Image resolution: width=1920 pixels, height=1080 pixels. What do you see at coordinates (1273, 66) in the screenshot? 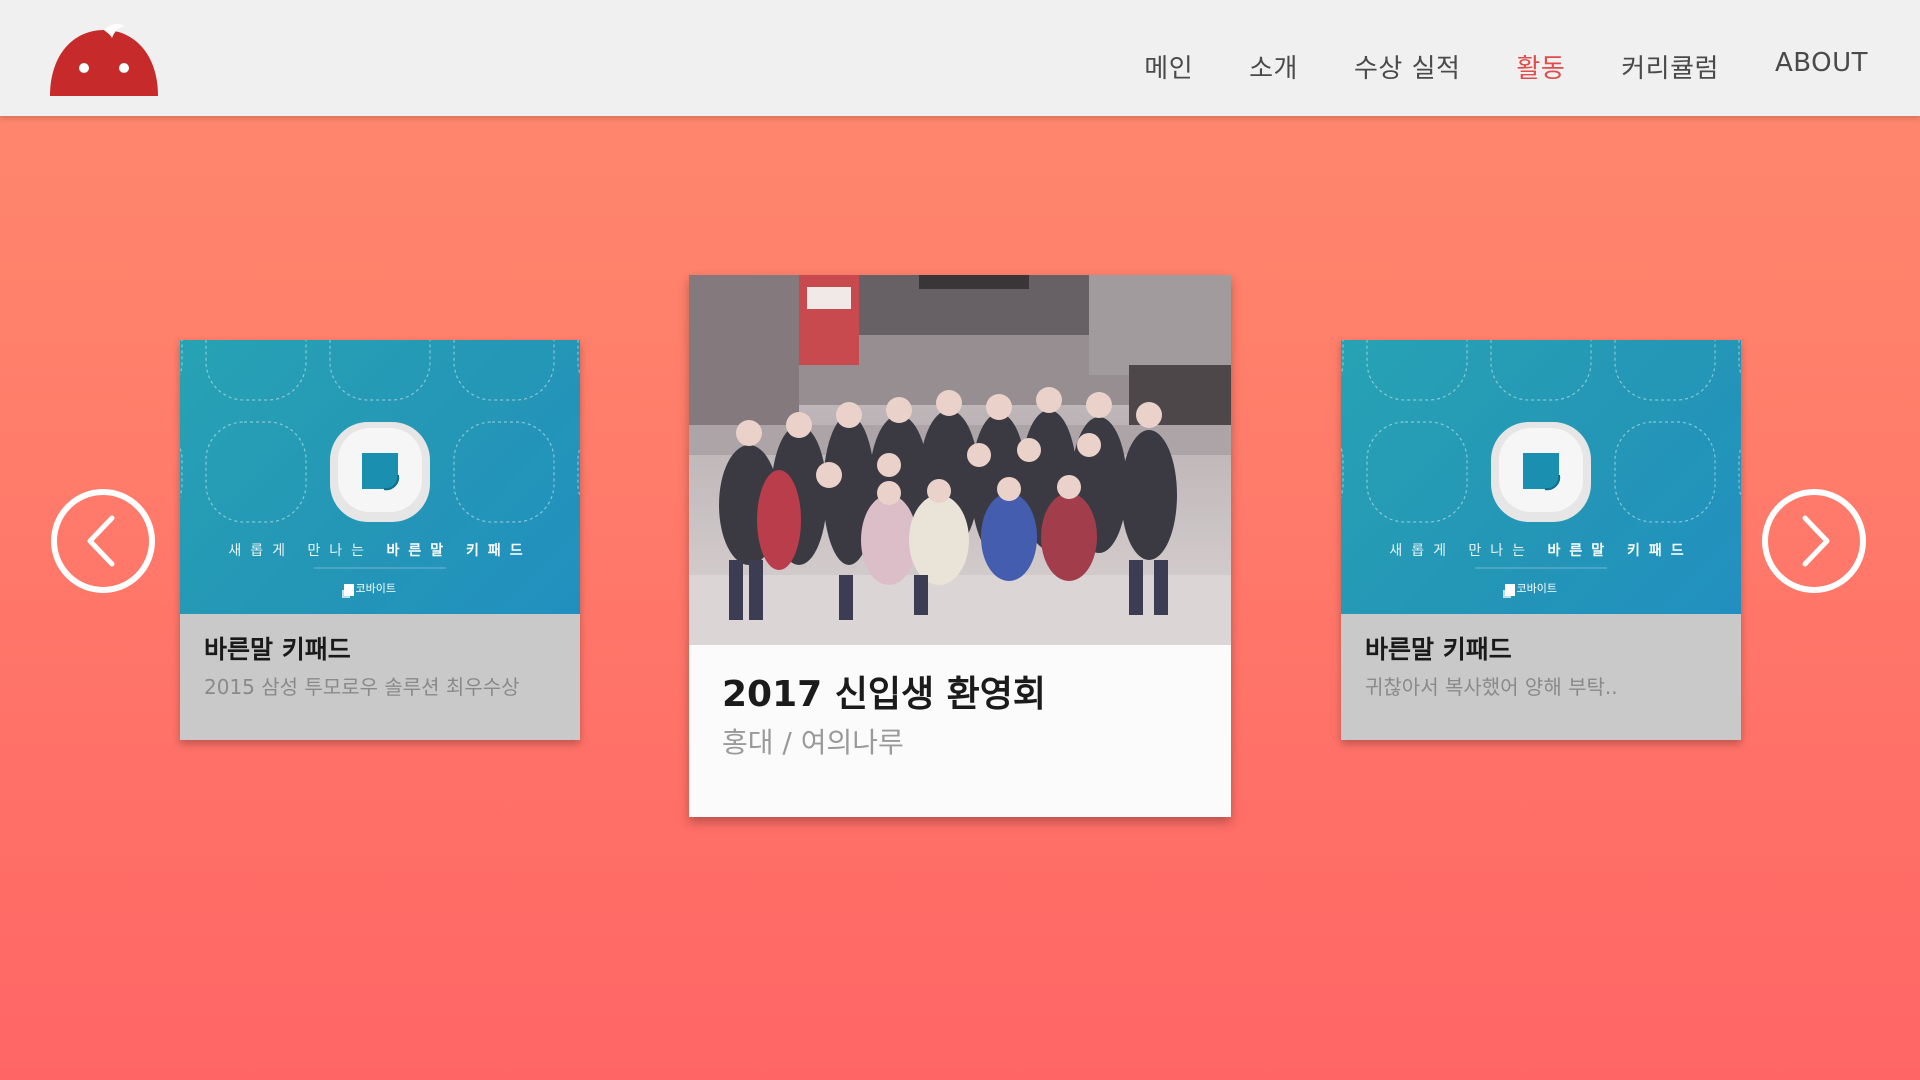
I see `nav-item-intro: 소개` at bounding box center [1273, 66].